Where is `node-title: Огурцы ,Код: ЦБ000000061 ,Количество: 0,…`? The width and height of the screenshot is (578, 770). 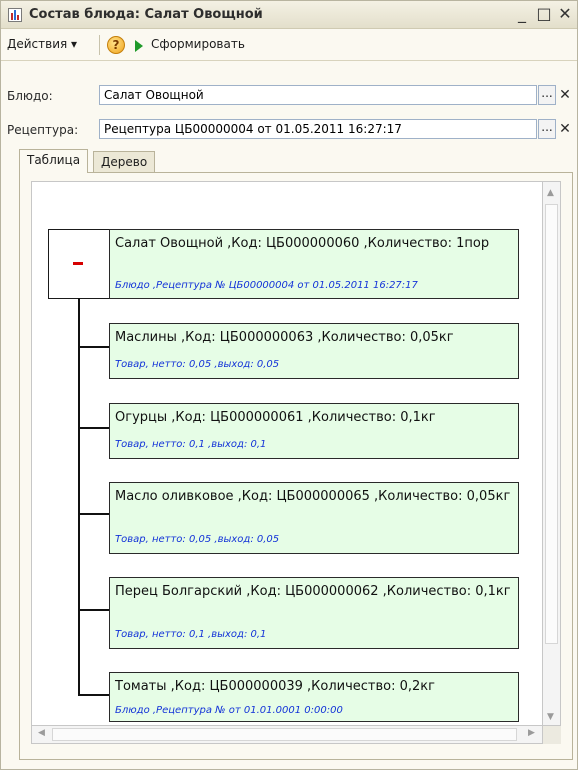 node-title: Огурцы ,Код: ЦБ000000061 ,Количество: 0,… is located at coordinates (275, 417).